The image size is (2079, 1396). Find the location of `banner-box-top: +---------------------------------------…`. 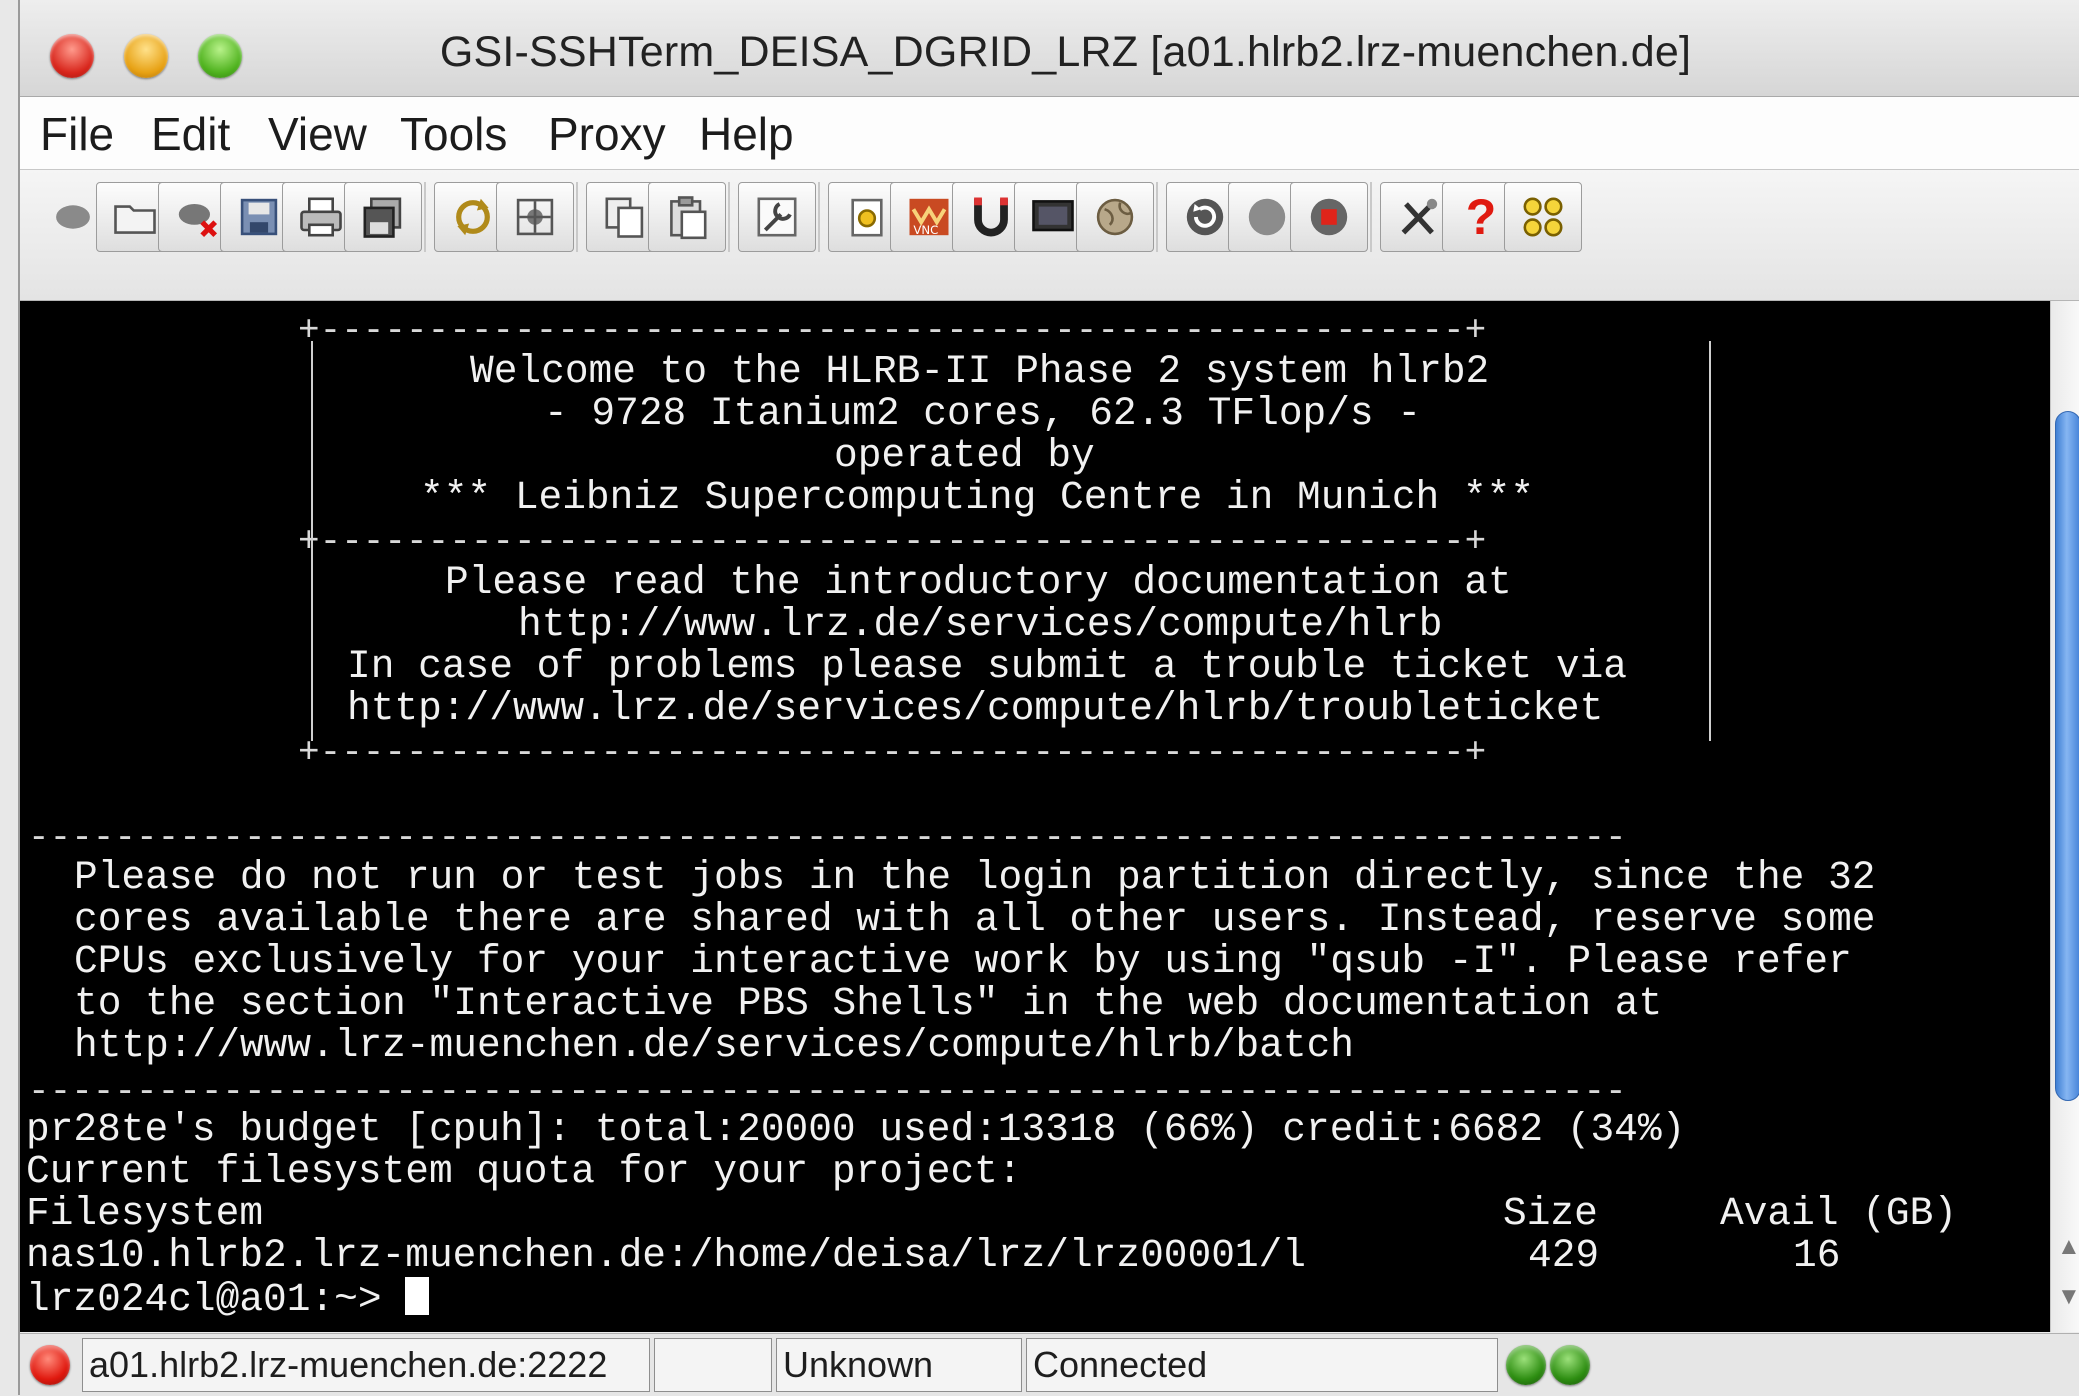

banner-box-top: +---------------------------------------… is located at coordinates (892, 330).